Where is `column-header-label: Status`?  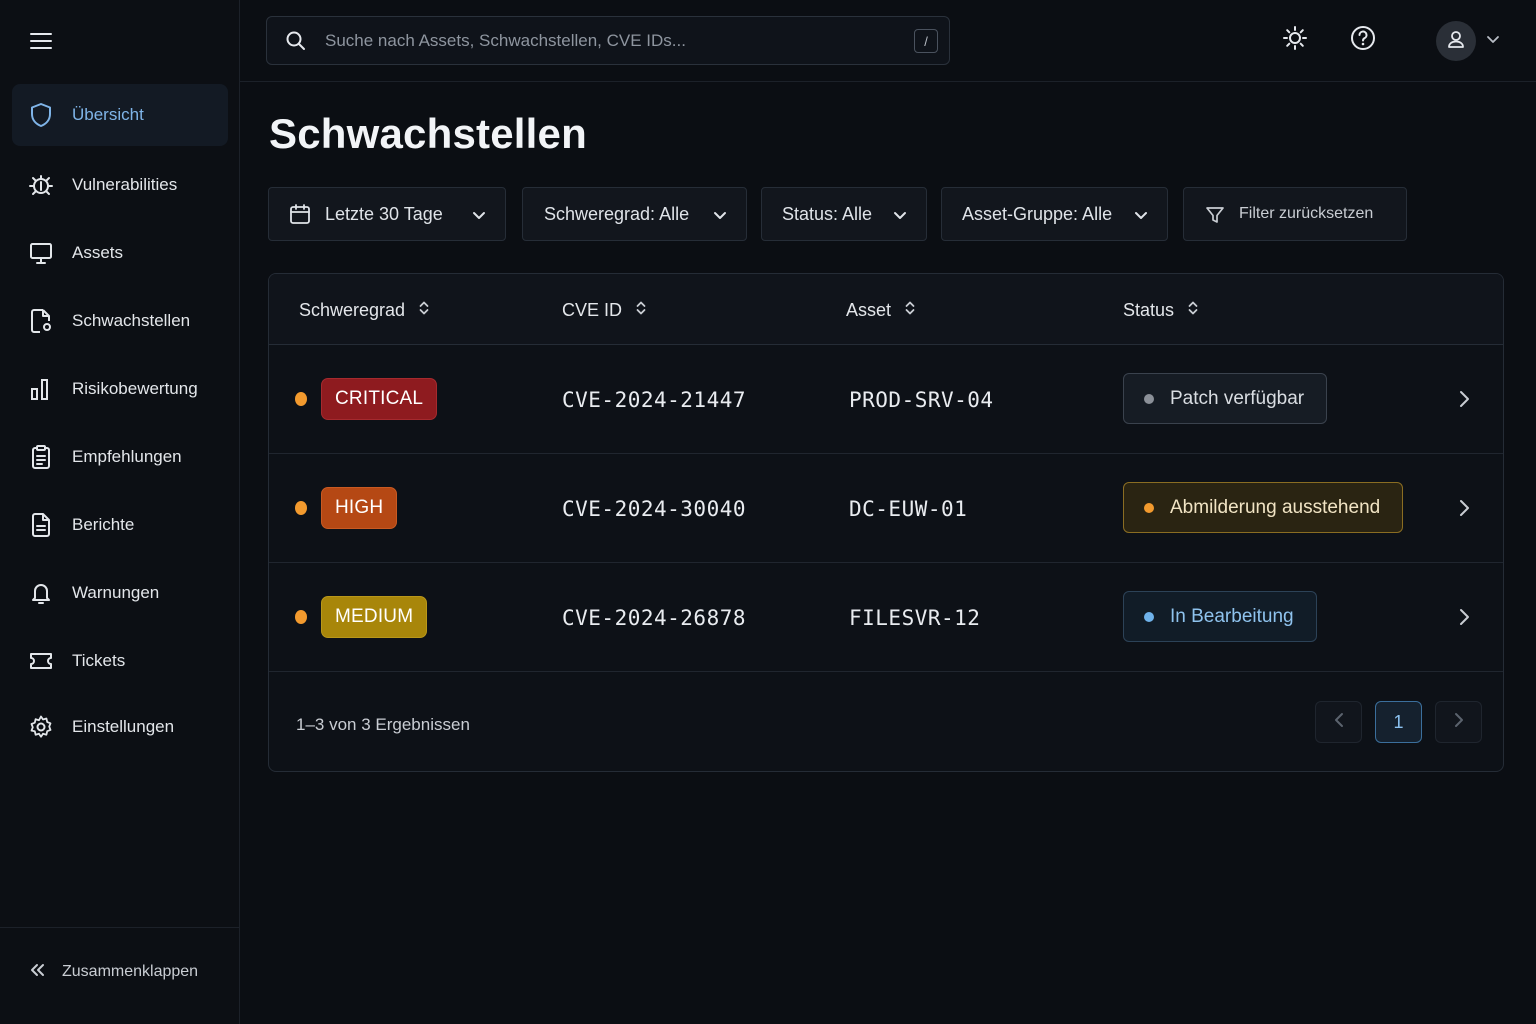
column-header-label: Status is located at coordinates (1149, 310).